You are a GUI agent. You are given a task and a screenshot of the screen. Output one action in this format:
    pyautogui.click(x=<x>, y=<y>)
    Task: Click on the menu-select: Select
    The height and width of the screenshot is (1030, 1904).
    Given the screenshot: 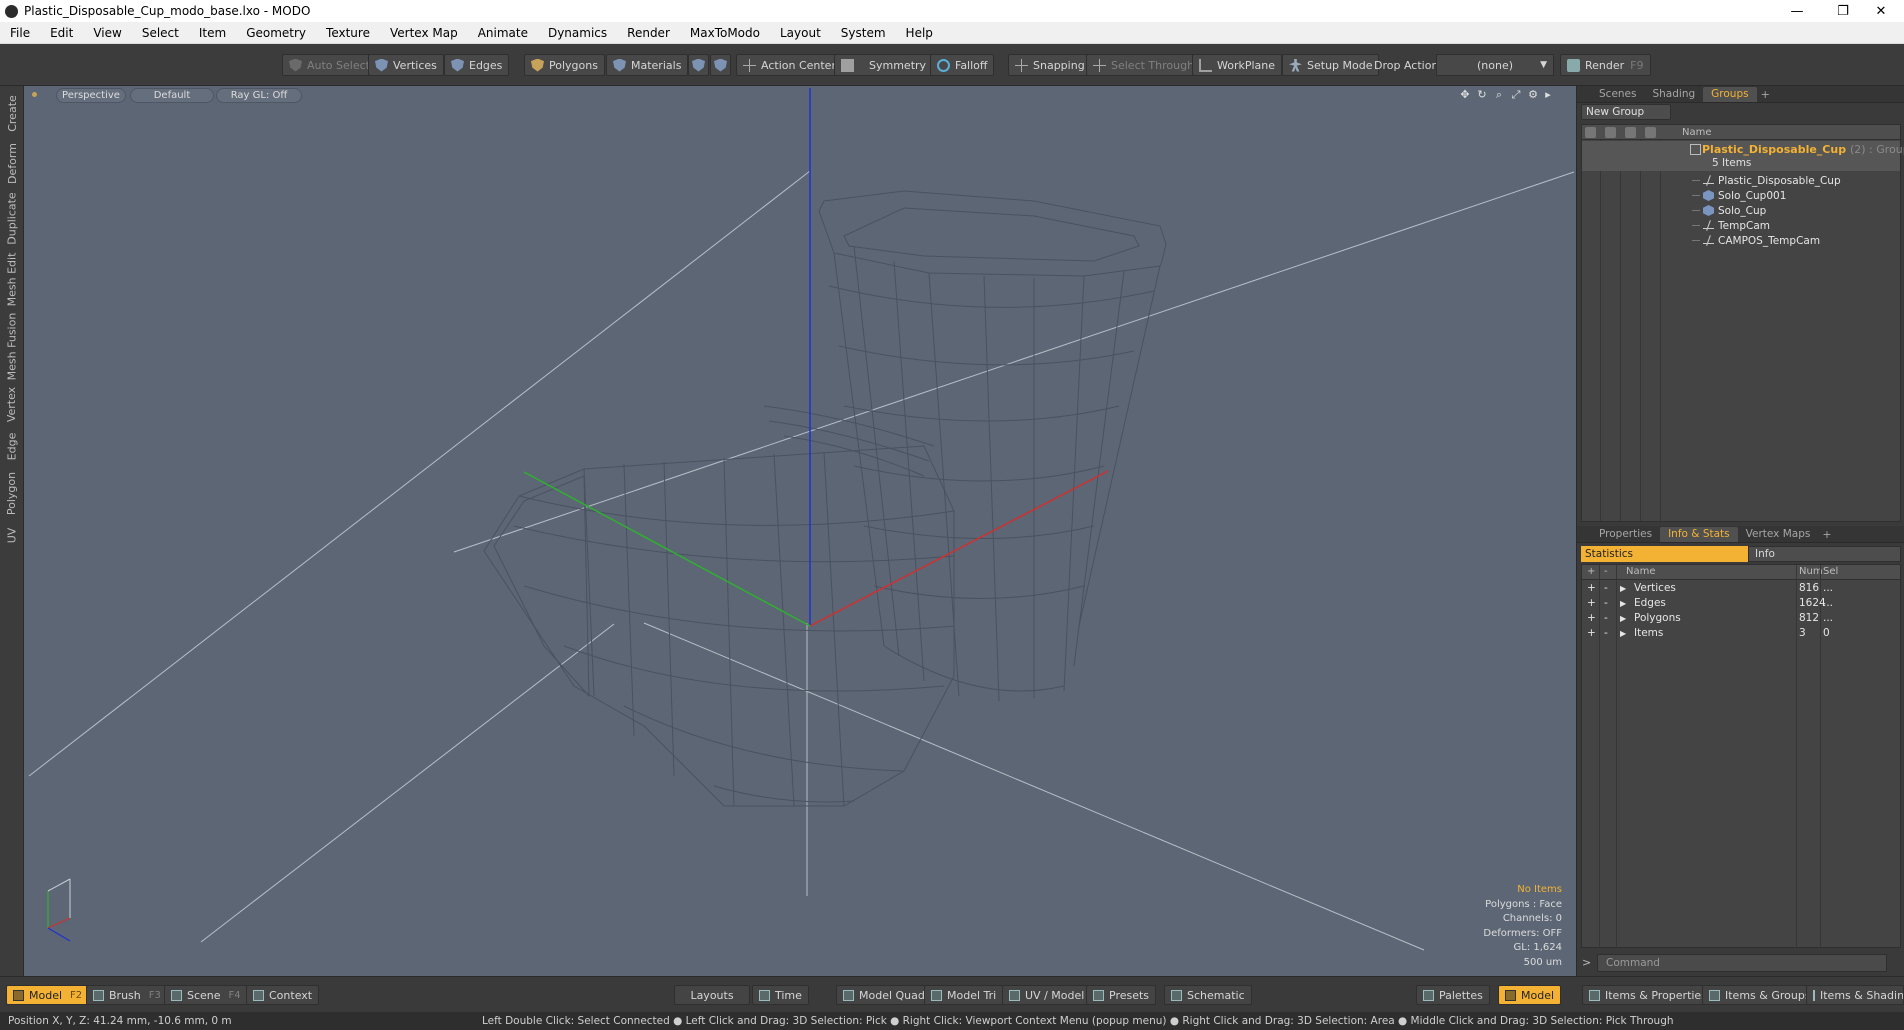 What is the action you would take?
    pyautogui.click(x=160, y=33)
    